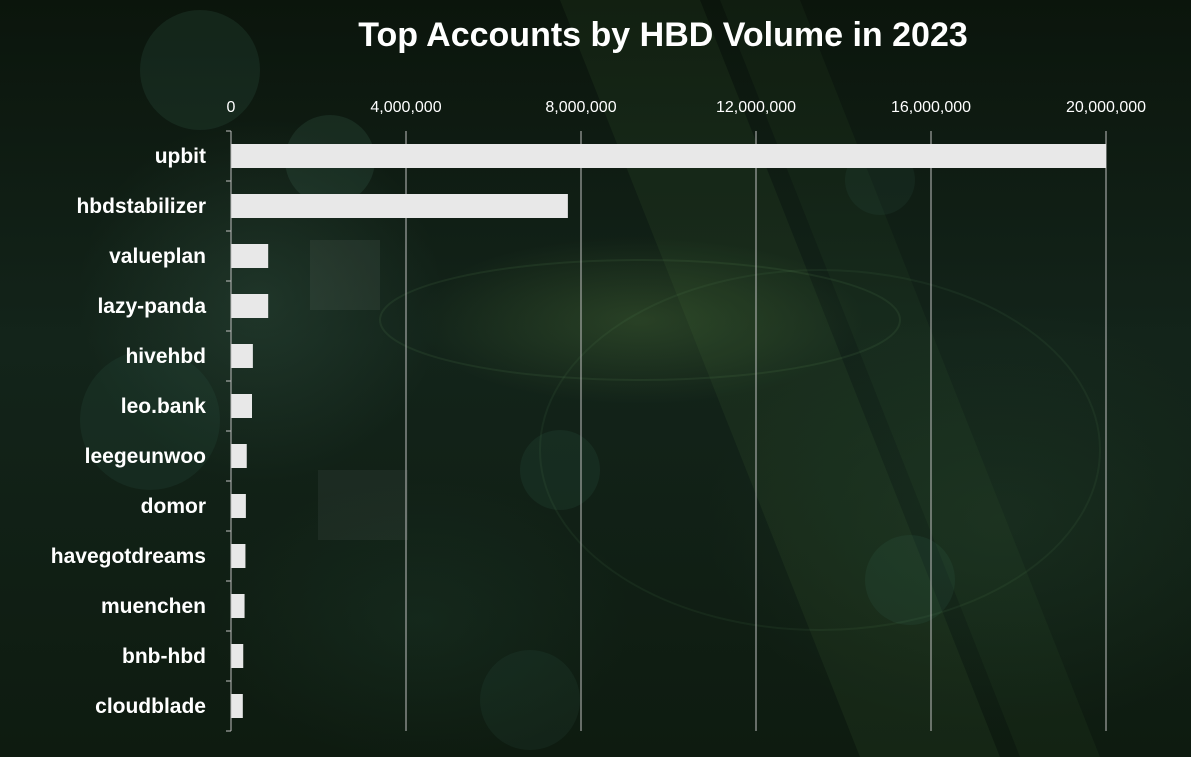  What do you see at coordinates (164, 656) in the screenshot?
I see `category-label: bnb-hbd` at bounding box center [164, 656].